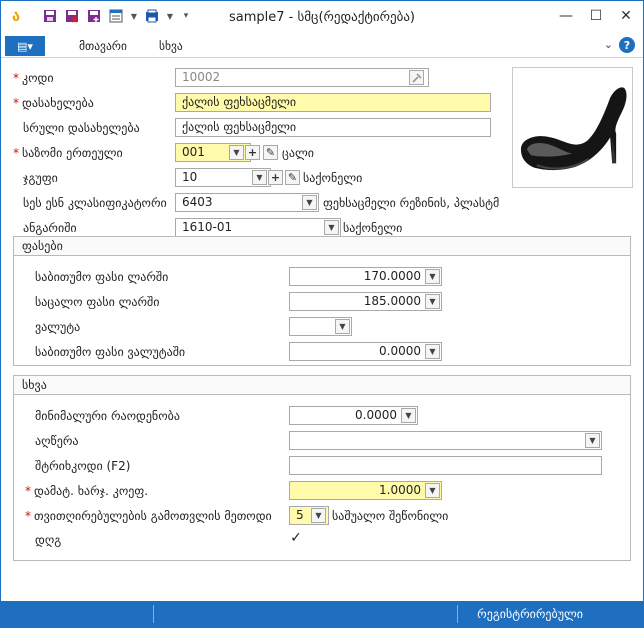 This screenshot has height=628, width=644. I want to click on collapse-ribbon-icon: ⌄, so click(608, 44).